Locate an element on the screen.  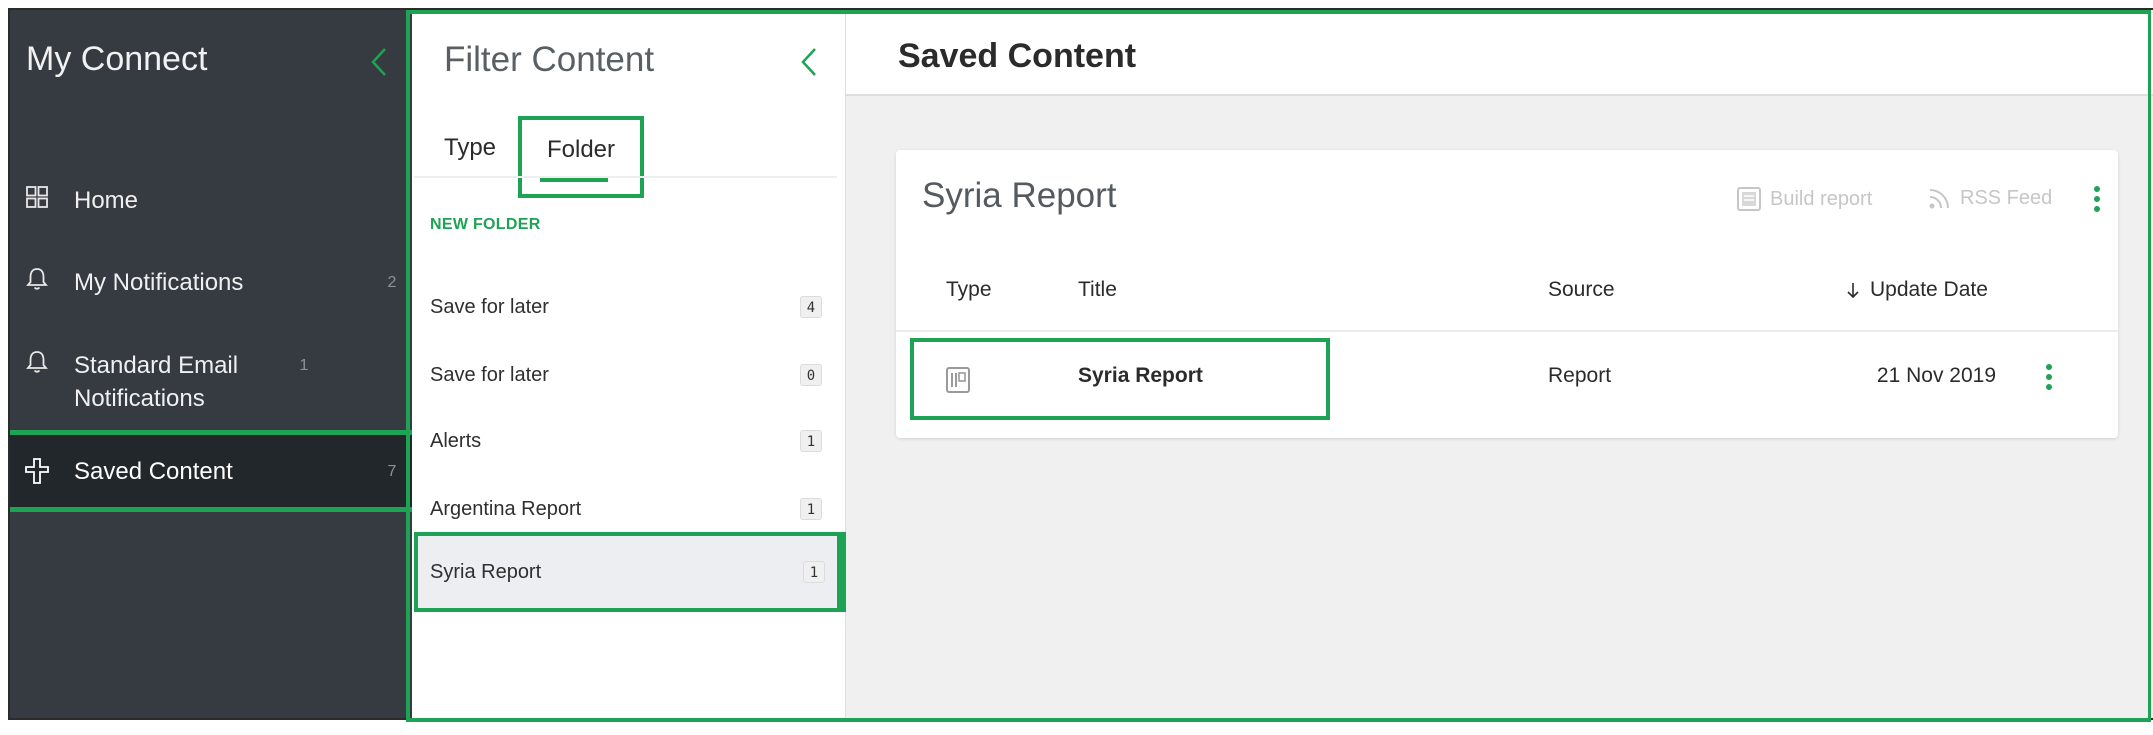
grid-icon is located at coordinates (37, 197).